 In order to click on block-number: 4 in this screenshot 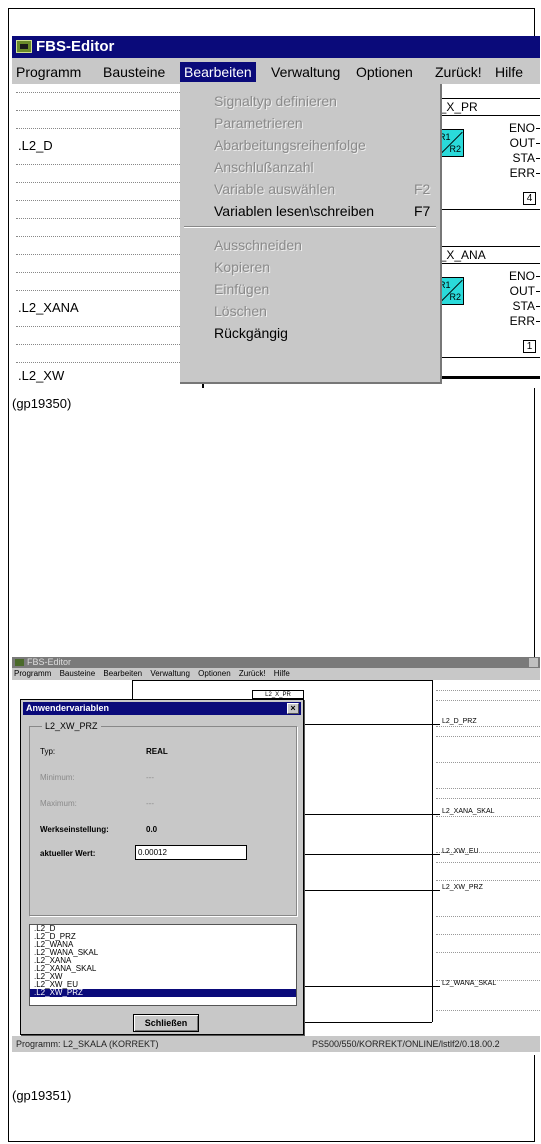, I will do `click(529, 198)`.